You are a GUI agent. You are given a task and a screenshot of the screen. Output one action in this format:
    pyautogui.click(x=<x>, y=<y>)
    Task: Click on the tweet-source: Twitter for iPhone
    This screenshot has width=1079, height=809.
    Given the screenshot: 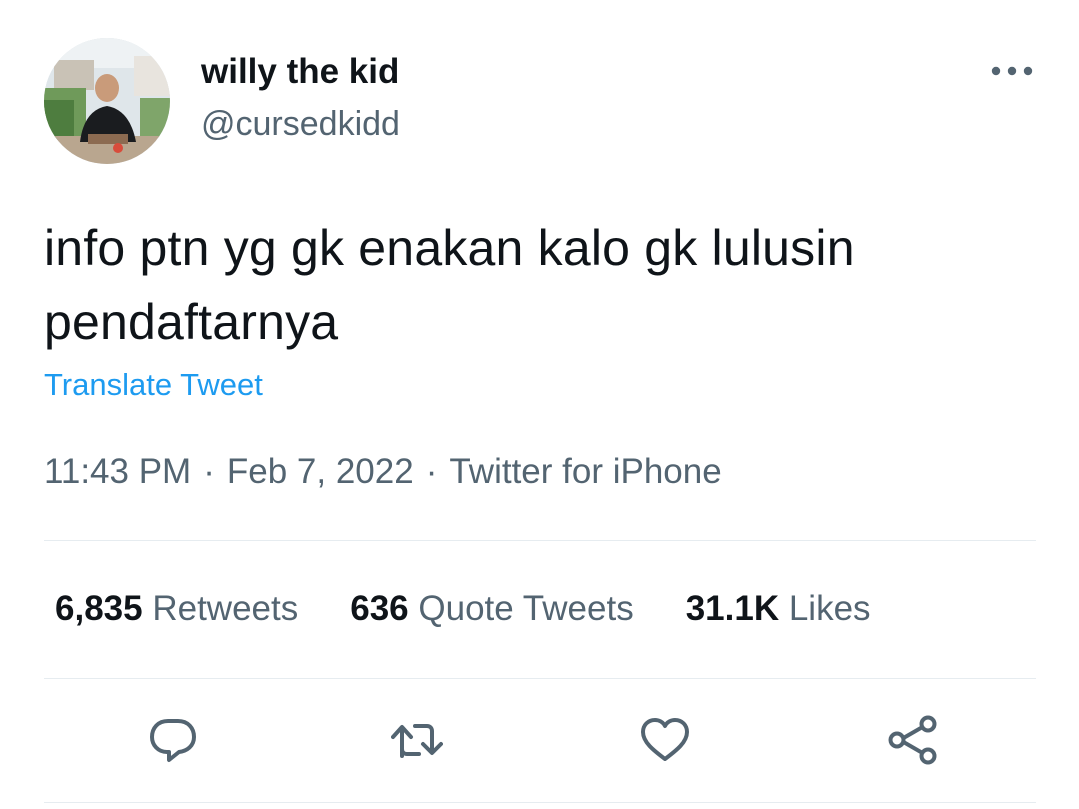 What is the action you would take?
    pyautogui.click(x=585, y=471)
    